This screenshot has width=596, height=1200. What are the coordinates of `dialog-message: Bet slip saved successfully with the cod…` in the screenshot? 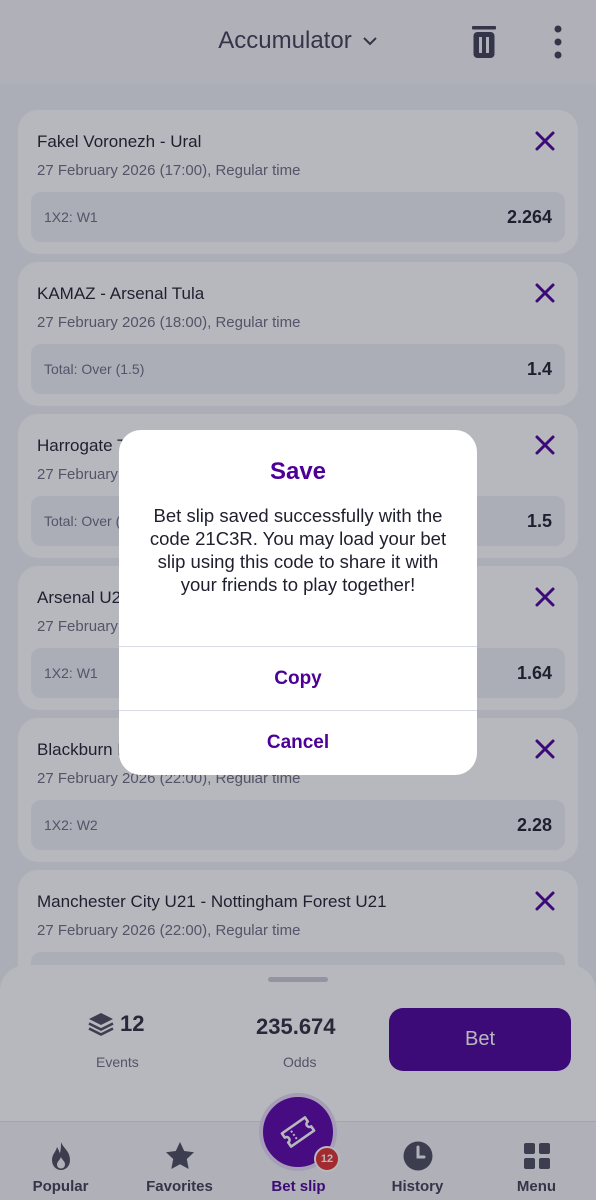 It's located at (298, 550).